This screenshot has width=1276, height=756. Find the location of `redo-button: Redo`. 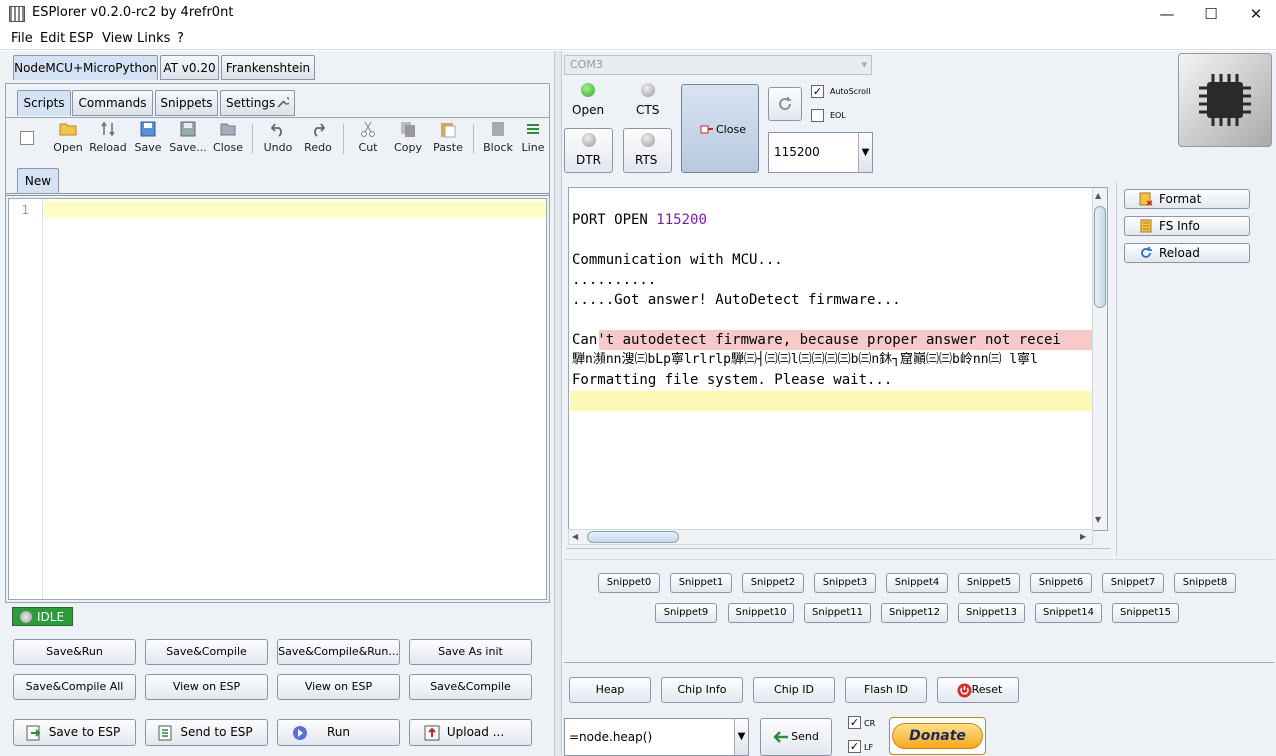

redo-button: Redo is located at coordinates (318, 137).